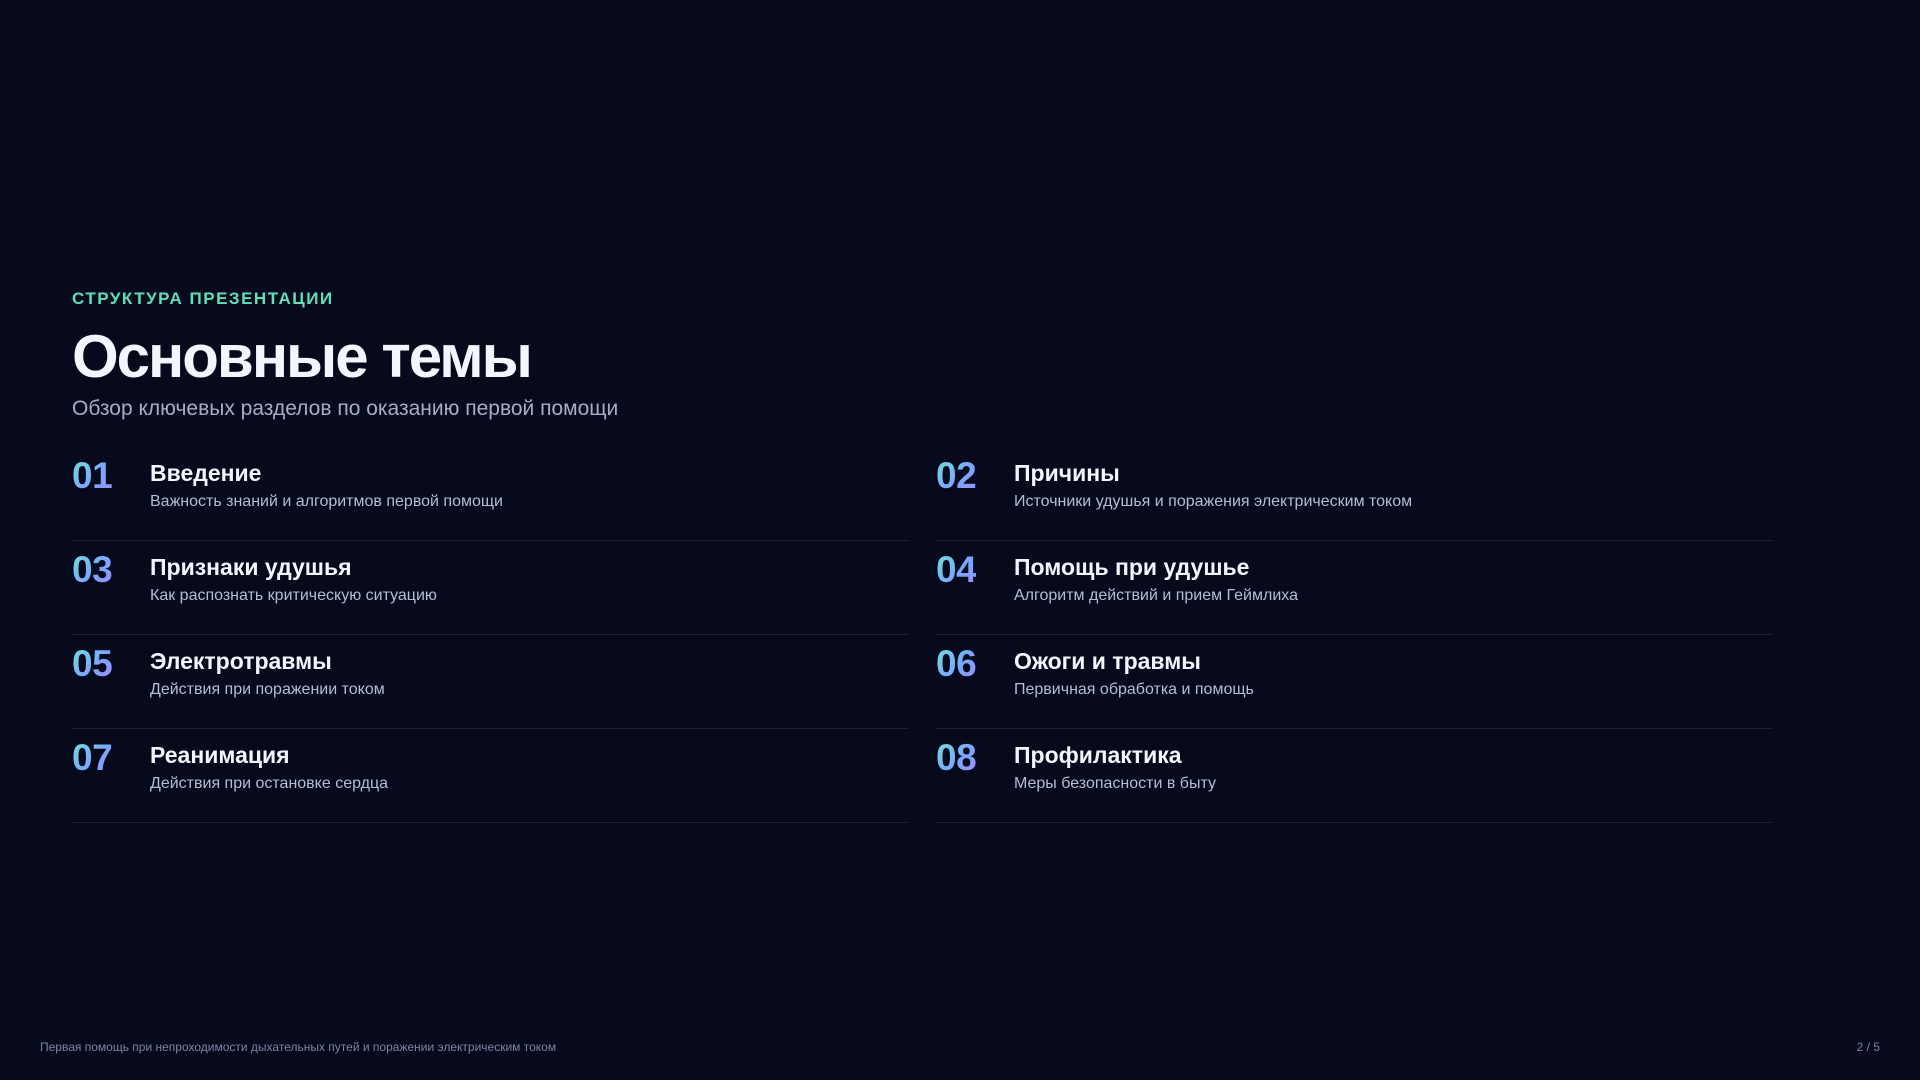  Describe the element at coordinates (1098, 755) in the screenshot. I see `topic-title: Профилактика` at that location.